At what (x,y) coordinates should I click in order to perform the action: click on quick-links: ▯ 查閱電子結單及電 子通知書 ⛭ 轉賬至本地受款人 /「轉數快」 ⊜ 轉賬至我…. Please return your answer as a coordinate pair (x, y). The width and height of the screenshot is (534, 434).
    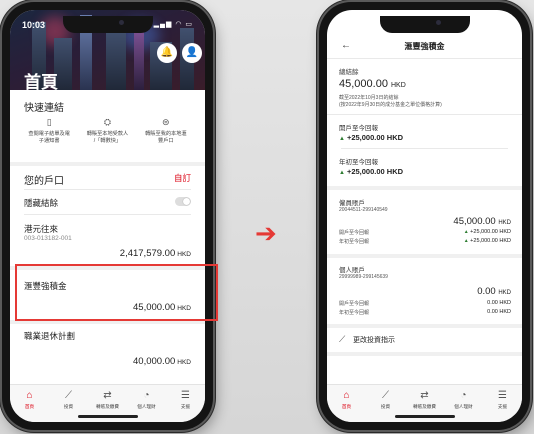
    Looking at the image, I should click on (107, 140).